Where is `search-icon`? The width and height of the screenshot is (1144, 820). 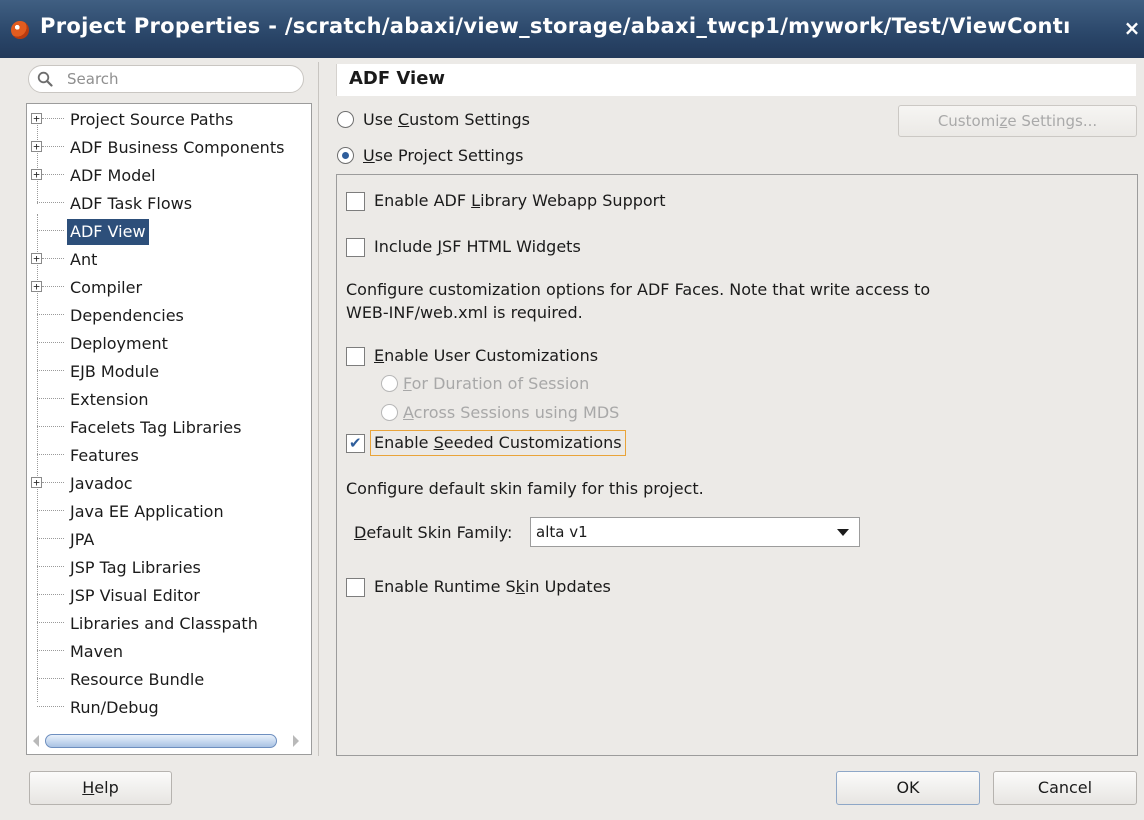 search-icon is located at coordinates (45, 79).